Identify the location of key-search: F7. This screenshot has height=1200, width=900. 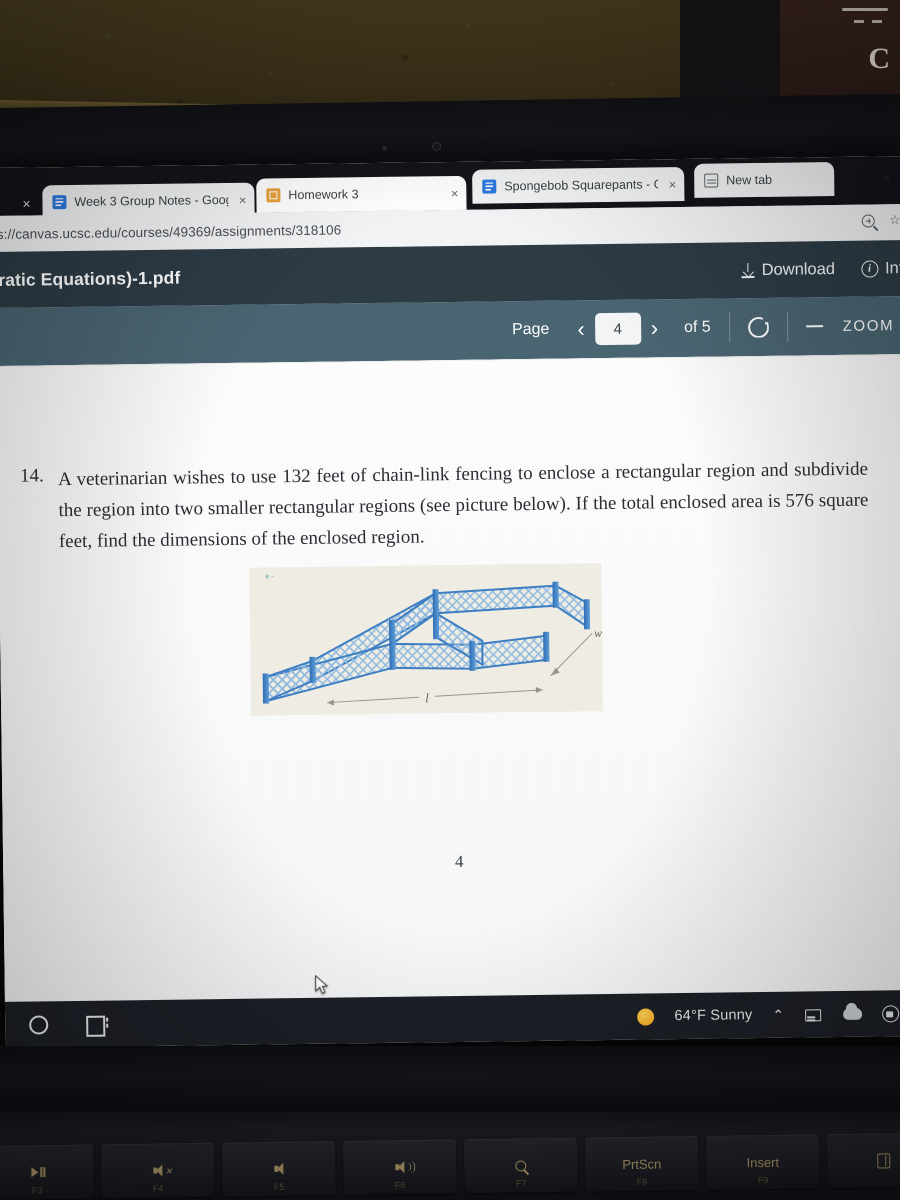
(520, 1165).